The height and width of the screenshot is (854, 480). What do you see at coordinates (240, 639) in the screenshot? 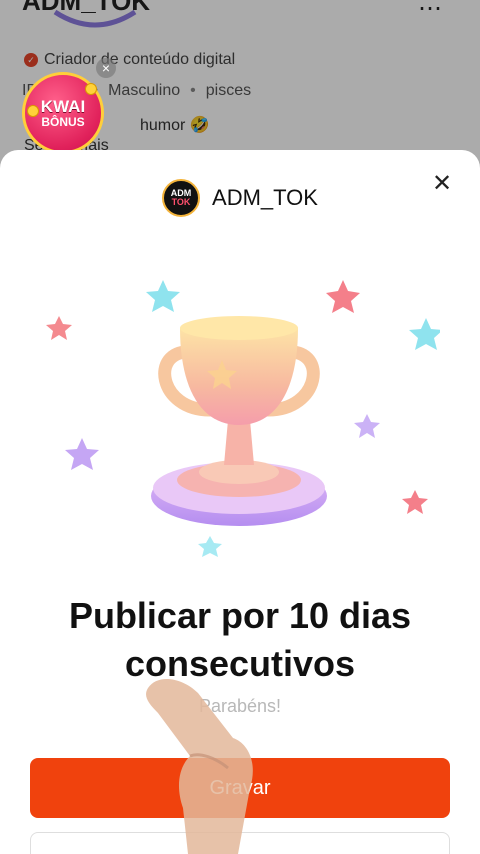
I see `achievement-title: Publicar por 10 dias consecutivos` at bounding box center [240, 639].